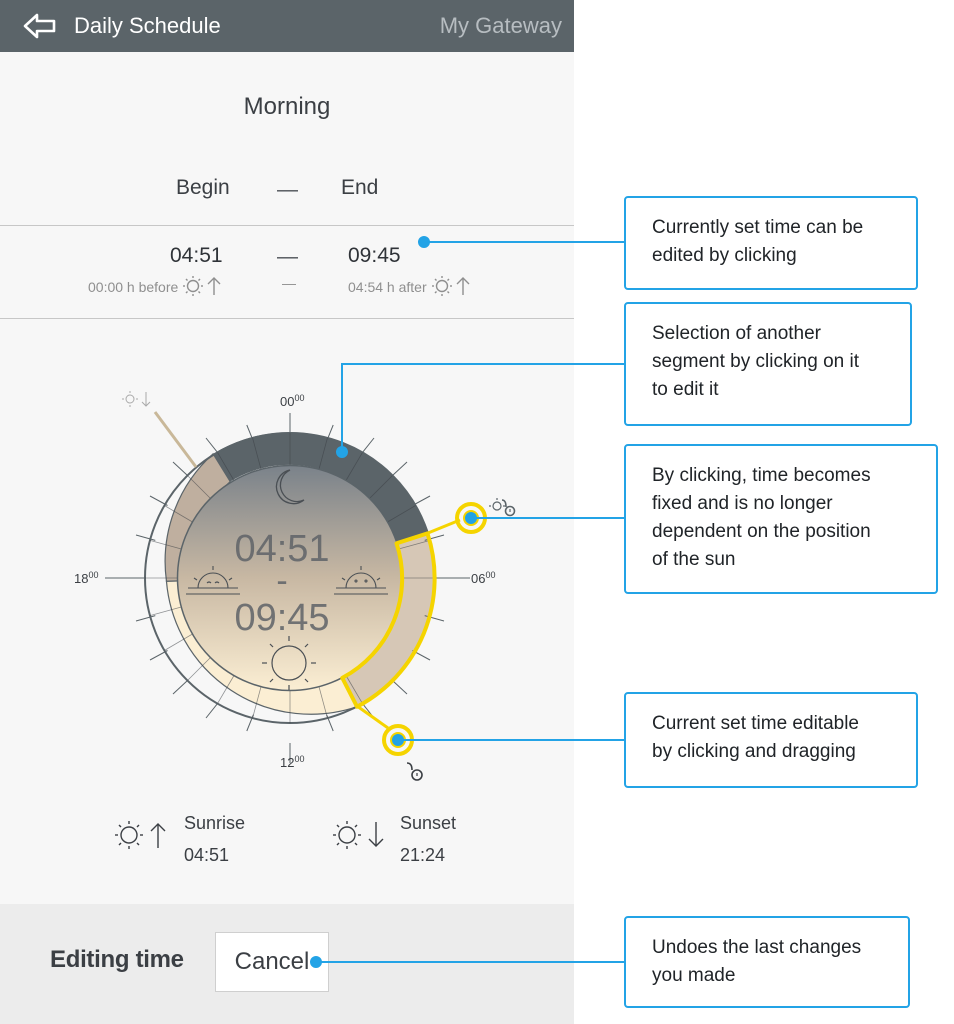  Describe the element at coordinates (281, 581) in the screenshot. I see `dial-center-dash: -` at that location.